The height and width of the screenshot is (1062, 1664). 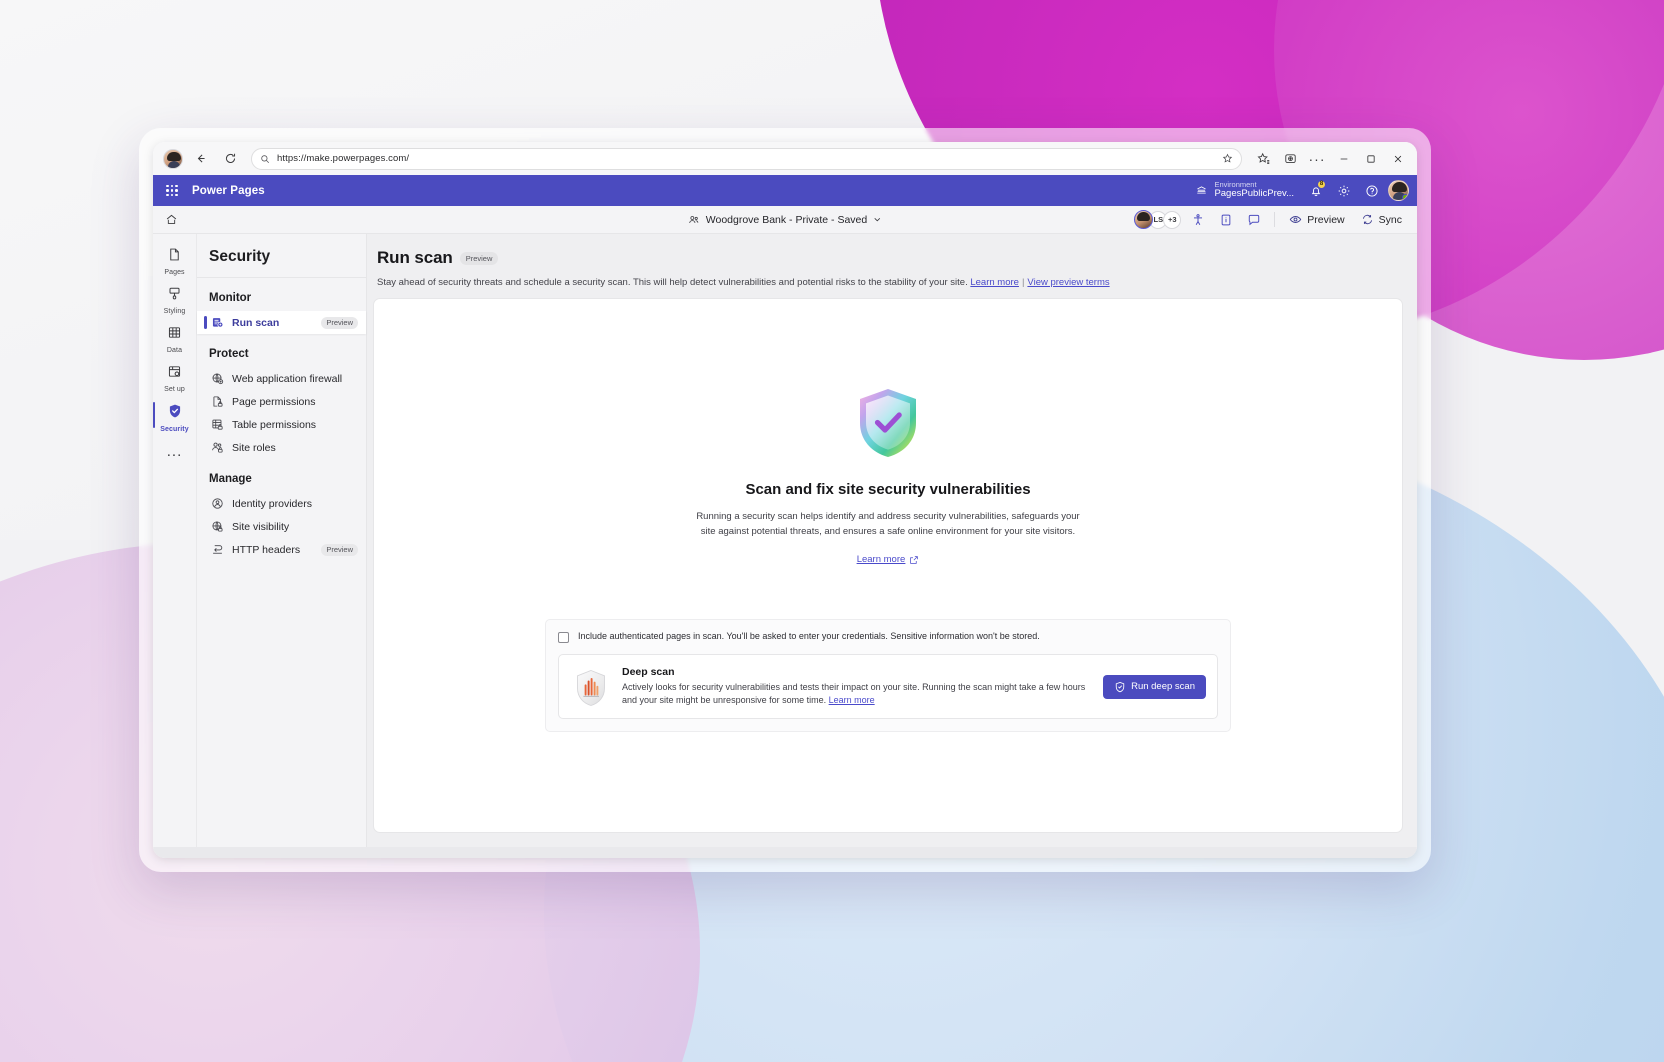 I want to click on minimize-icon, so click(x=1344, y=159).